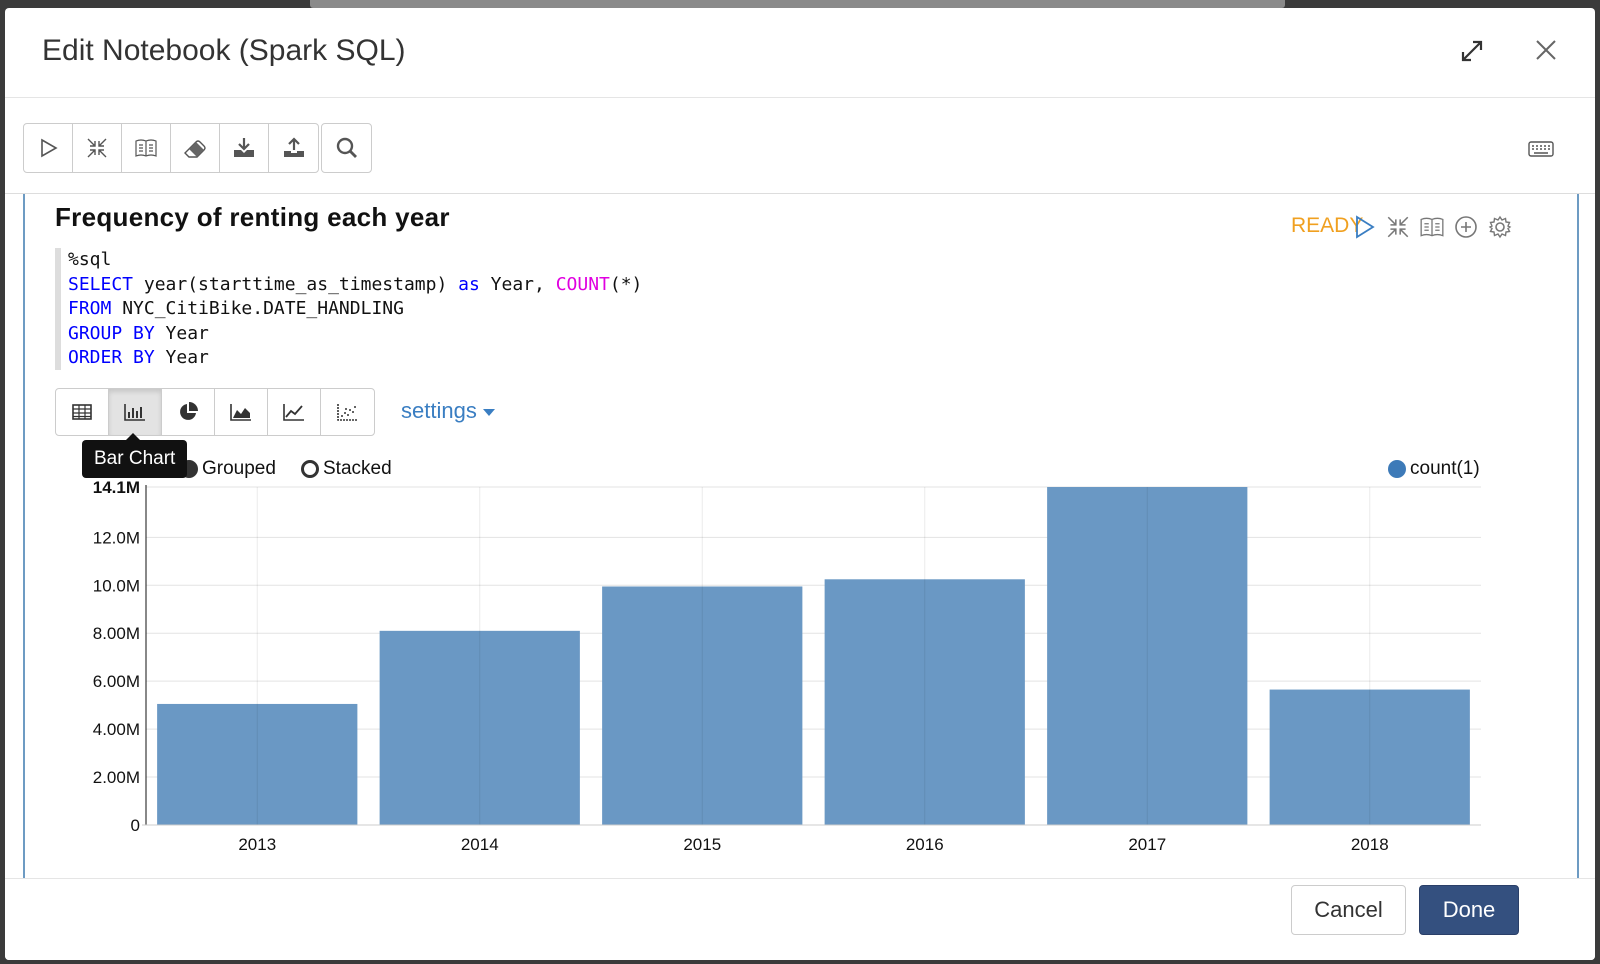 The width and height of the screenshot is (1600, 964). Describe the element at coordinates (381, 334) in the screenshot. I see `code-line: GROUP BY Year` at that location.